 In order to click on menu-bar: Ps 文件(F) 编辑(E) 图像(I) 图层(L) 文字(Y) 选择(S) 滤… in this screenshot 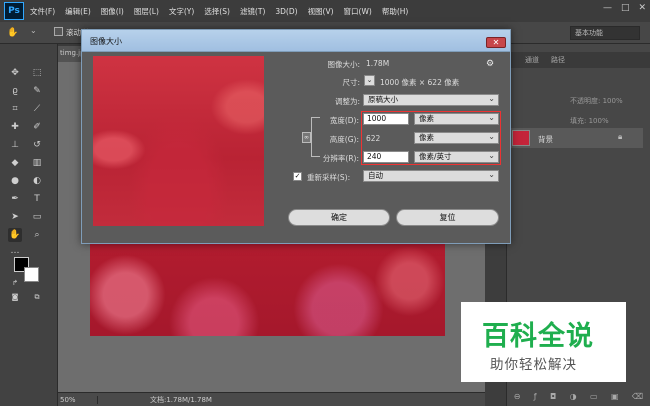, I will do `click(325, 11)`.